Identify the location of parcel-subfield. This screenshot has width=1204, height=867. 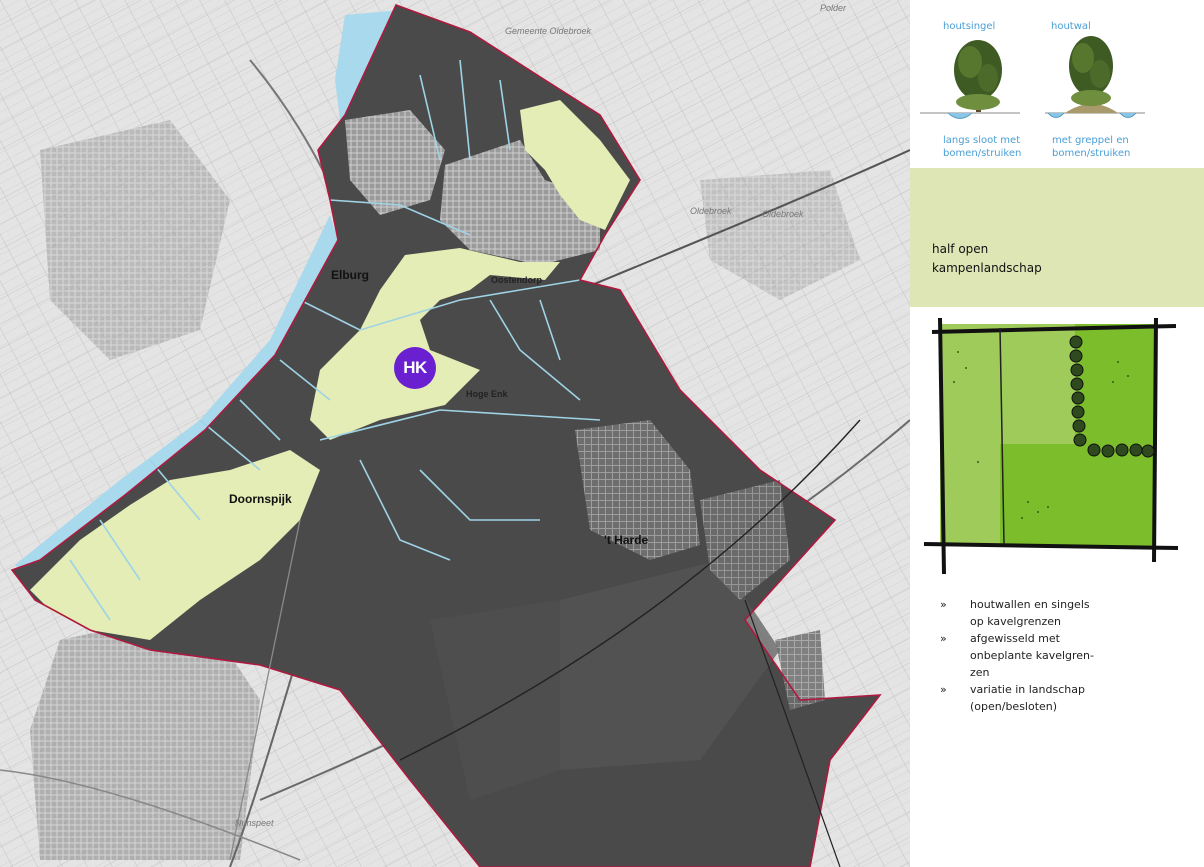
(1037, 384).